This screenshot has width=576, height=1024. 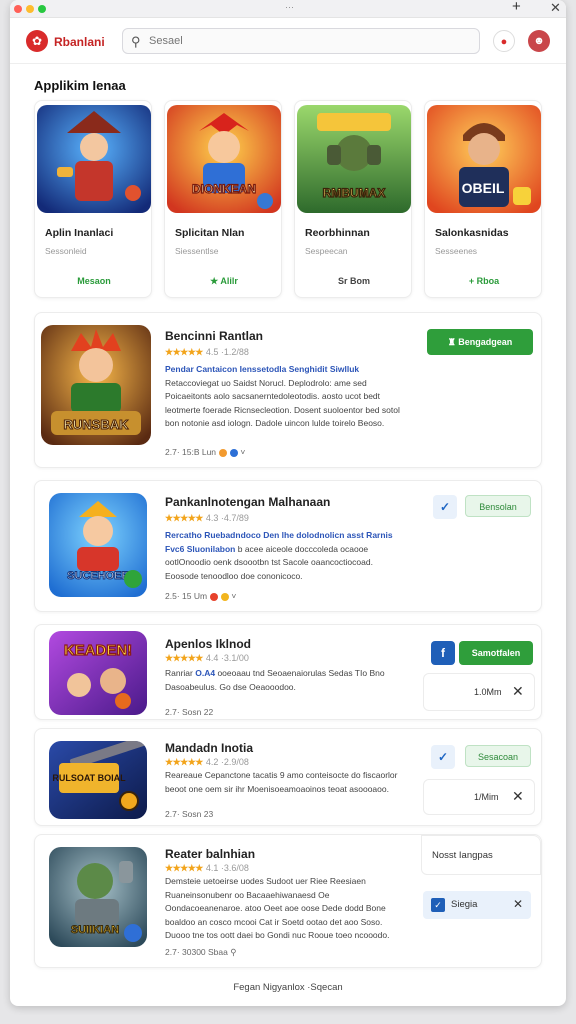 What do you see at coordinates (98, 673) in the screenshot?
I see `app-thumbnail: KEADEN!` at bounding box center [98, 673].